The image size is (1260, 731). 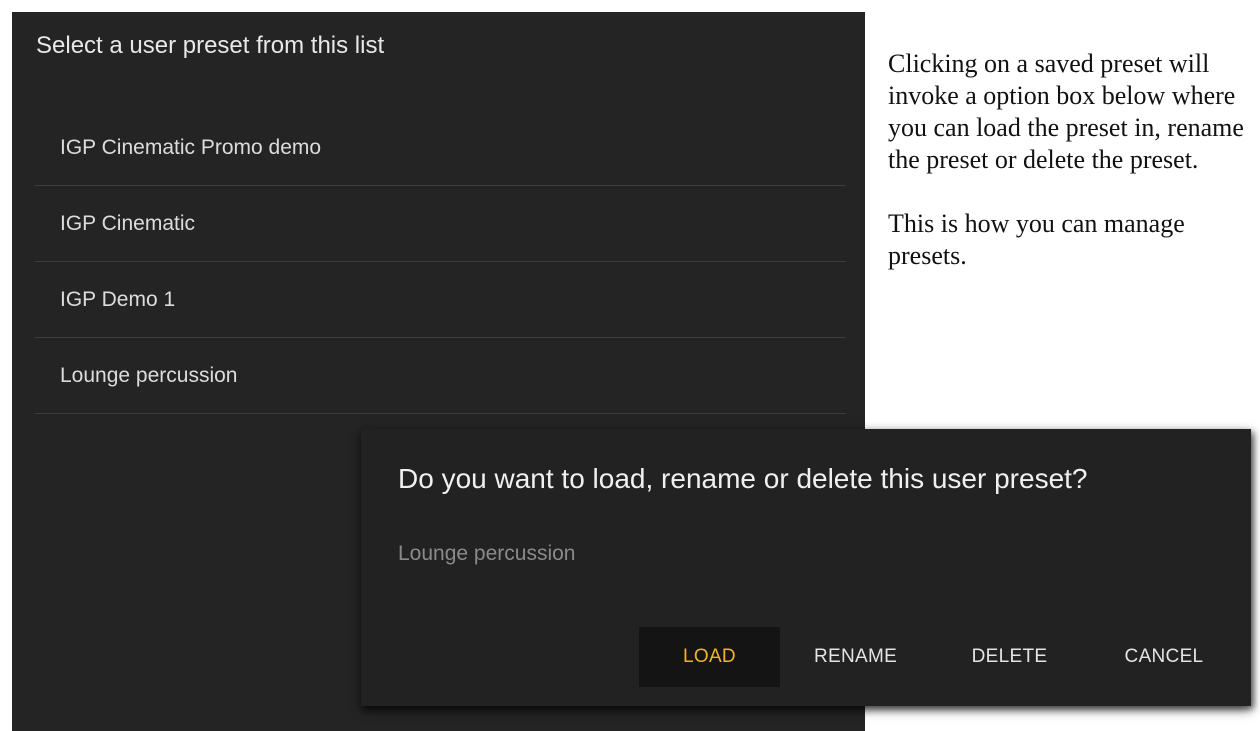 I want to click on rename-button: RENAME, so click(x=855, y=657).